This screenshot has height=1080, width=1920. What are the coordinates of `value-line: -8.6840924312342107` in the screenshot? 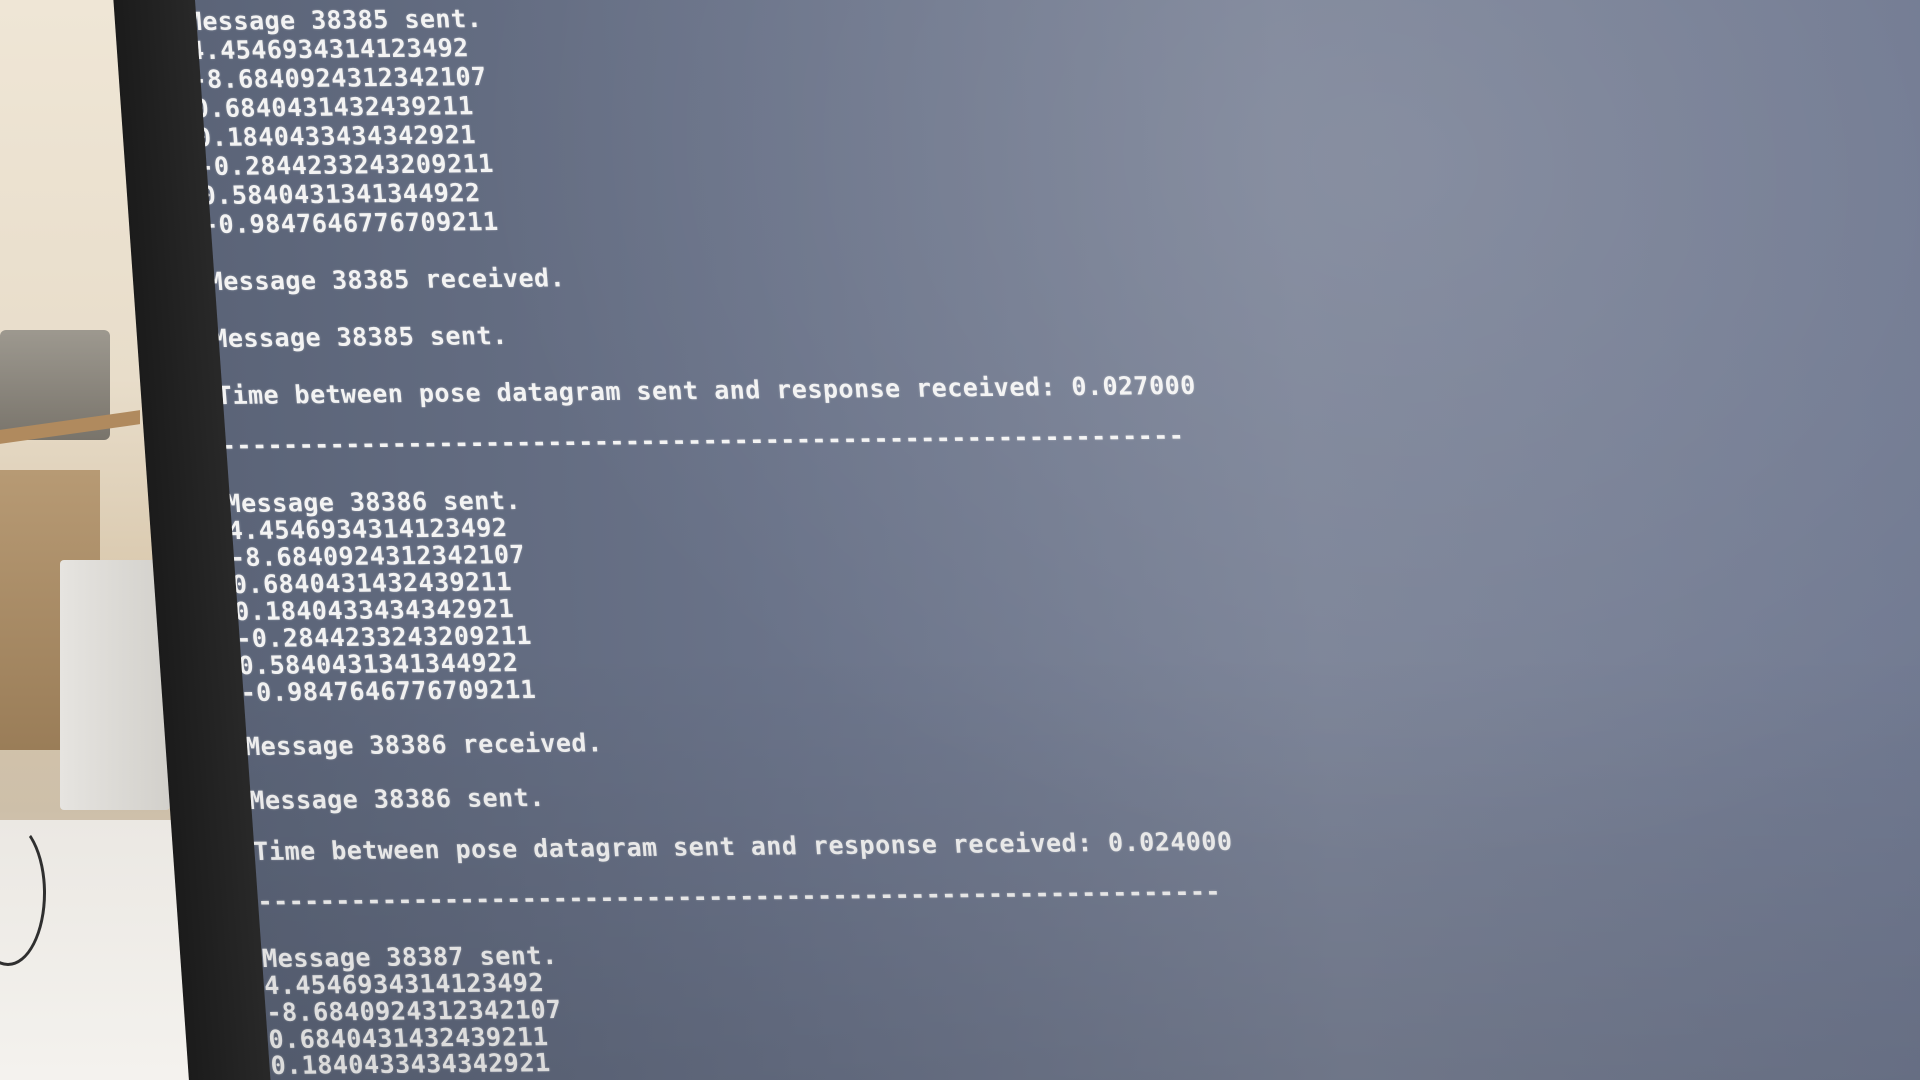 It's located at (341, 78).